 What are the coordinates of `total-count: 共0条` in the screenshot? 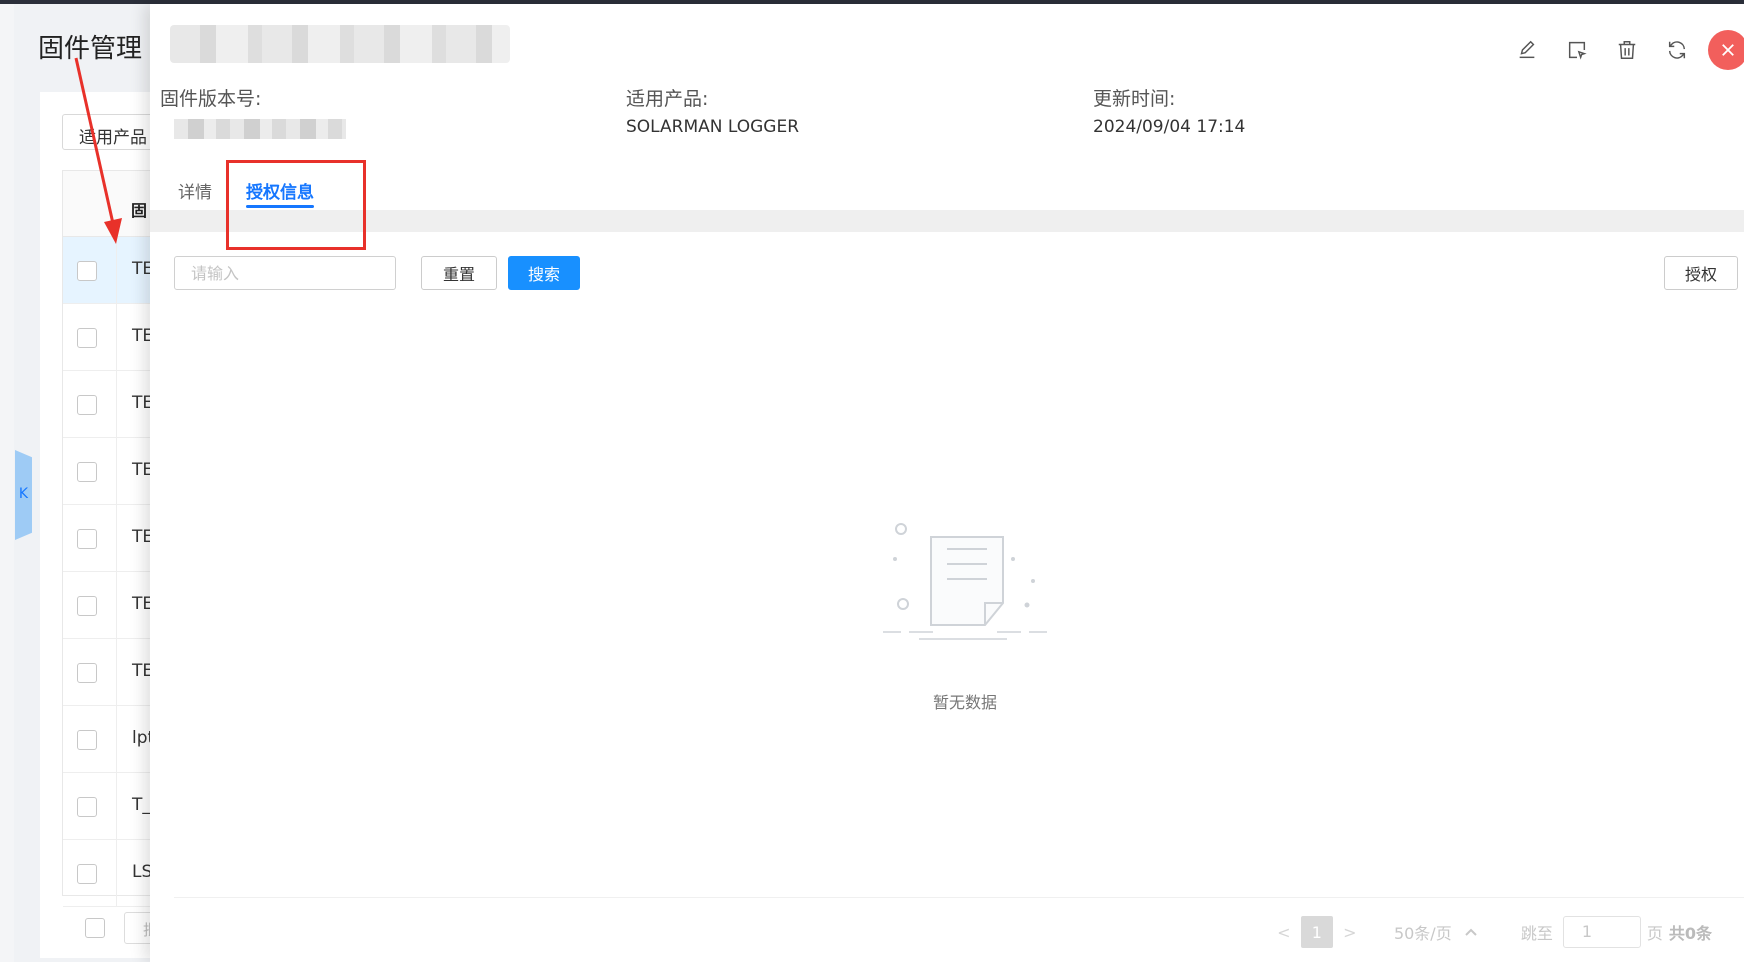 It's located at (1690, 933).